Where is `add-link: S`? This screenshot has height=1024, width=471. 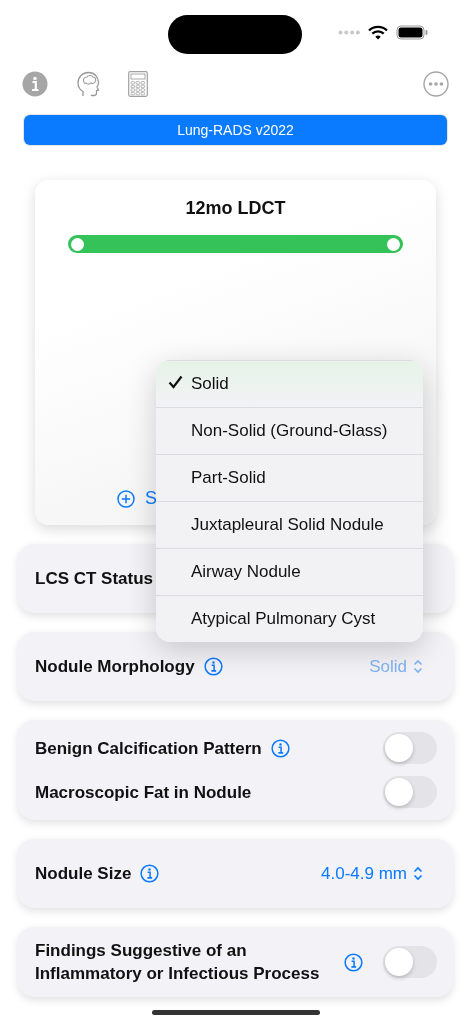 add-link: S is located at coordinates (137, 498).